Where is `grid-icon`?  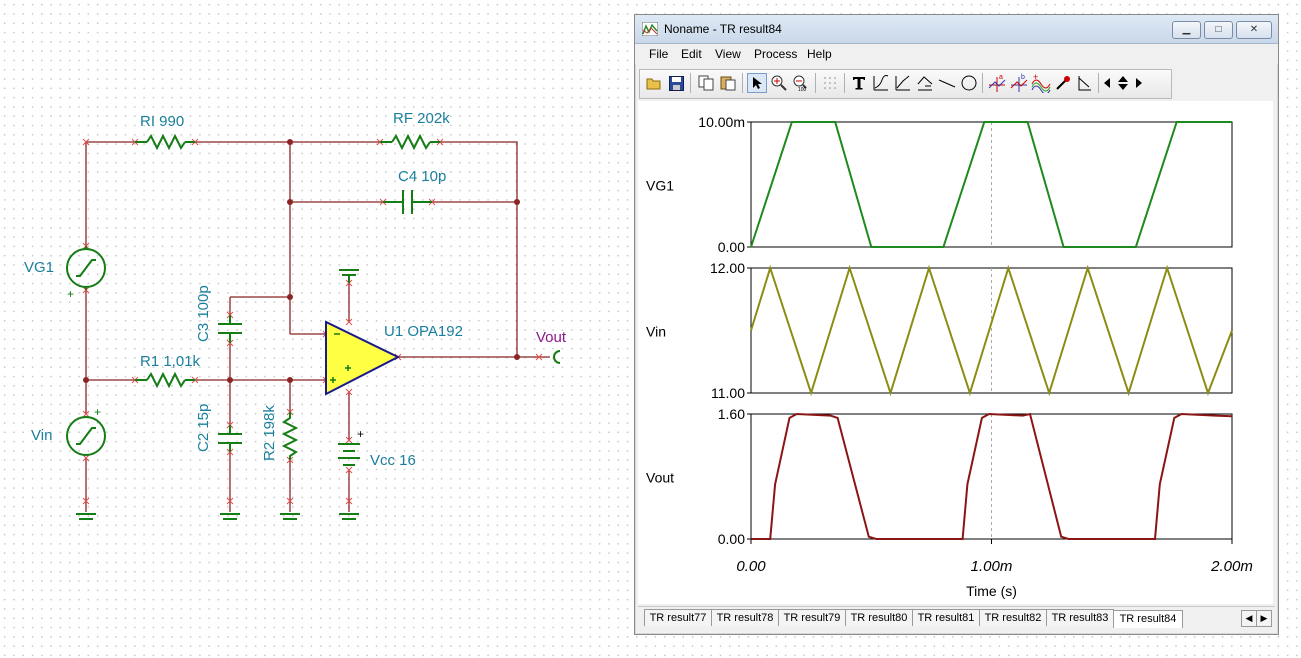 grid-icon is located at coordinates (830, 83).